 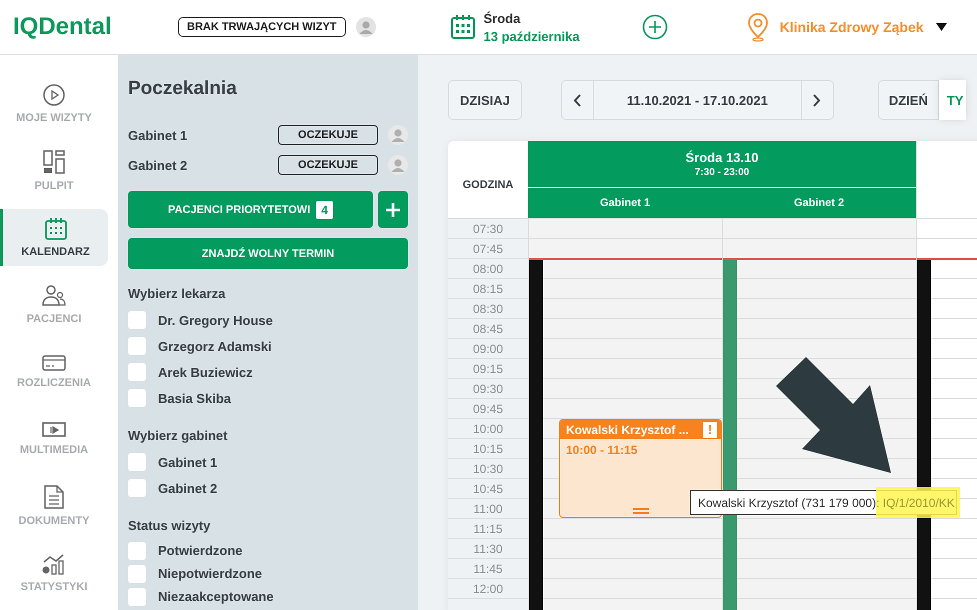 What do you see at coordinates (158, 165) in the screenshot?
I see `room-name: Gabinet 2` at bounding box center [158, 165].